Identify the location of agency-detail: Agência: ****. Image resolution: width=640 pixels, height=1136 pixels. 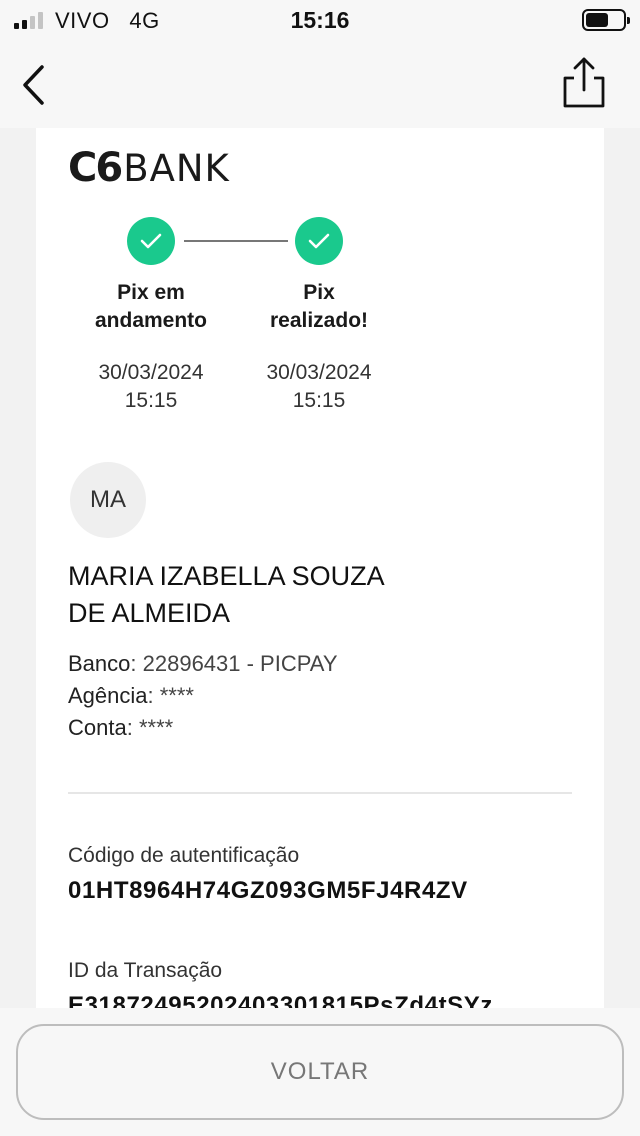
(131, 695).